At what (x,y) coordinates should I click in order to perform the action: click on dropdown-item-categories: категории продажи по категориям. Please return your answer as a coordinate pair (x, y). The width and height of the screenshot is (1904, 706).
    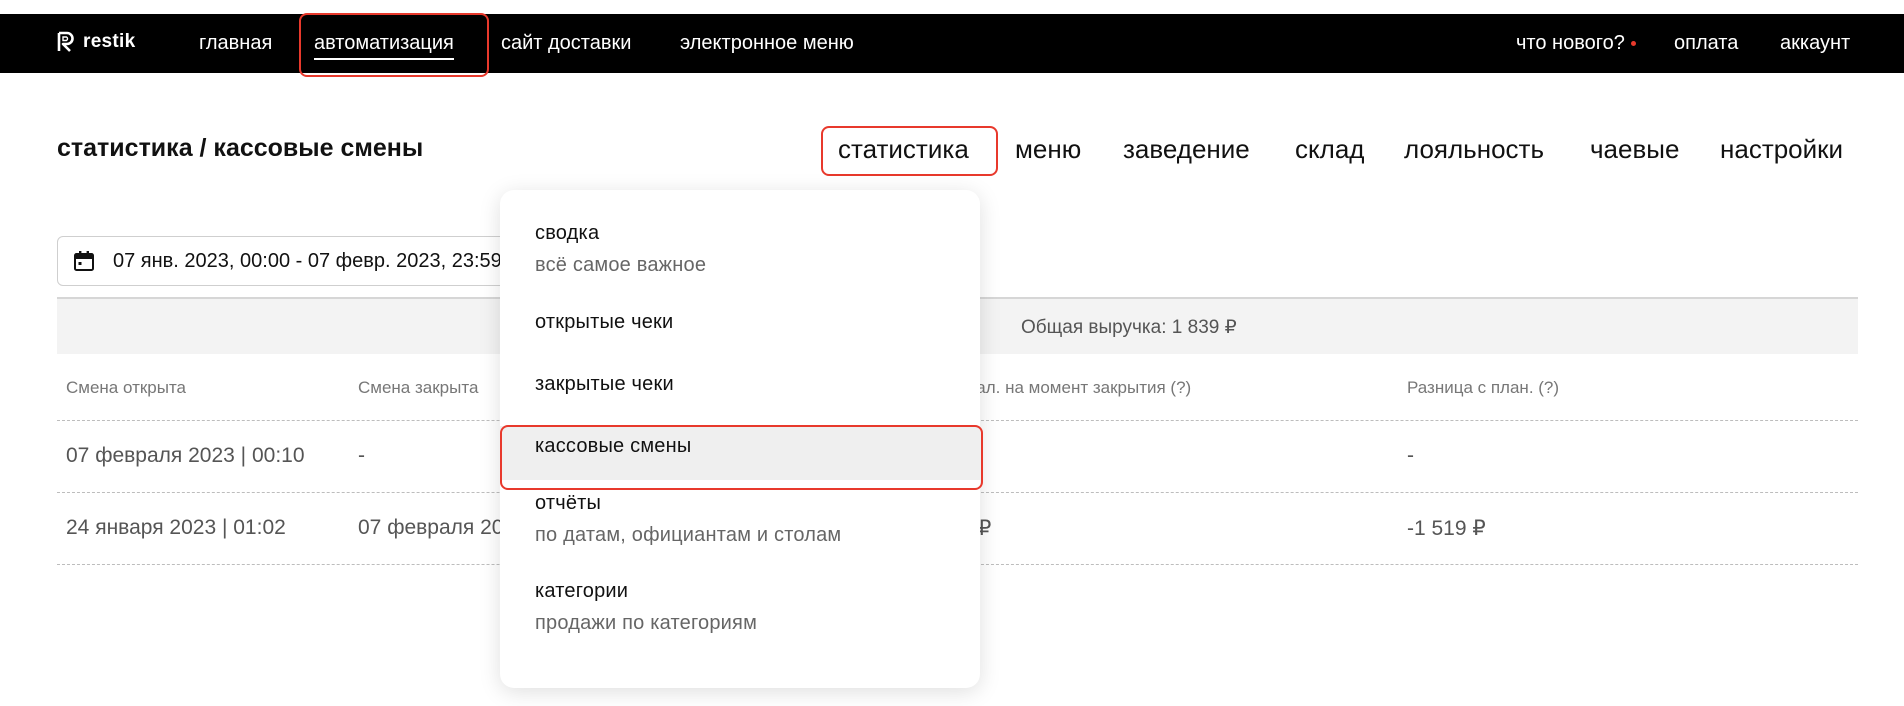
    Looking at the image, I should click on (740, 613).